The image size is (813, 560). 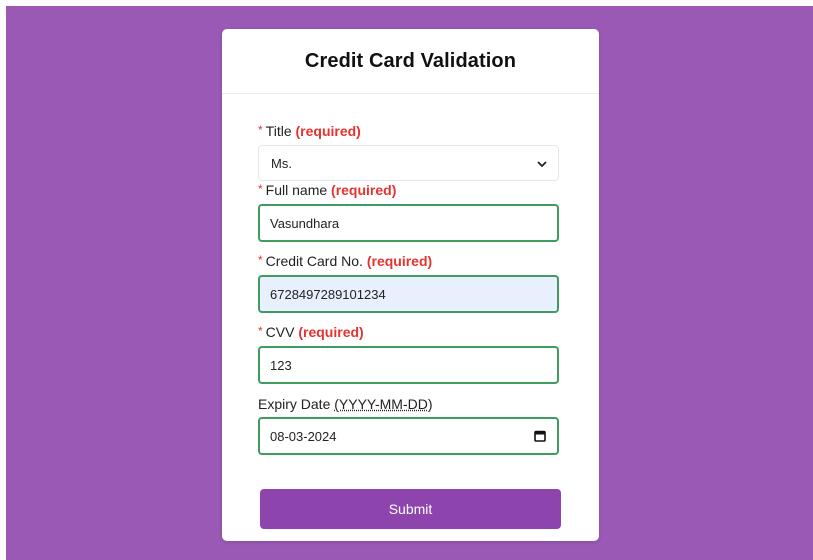 What do you see at coordinates (542, 164) in the screenshot?
I see `chevron-down-icon` at bounding box center [542, 164].